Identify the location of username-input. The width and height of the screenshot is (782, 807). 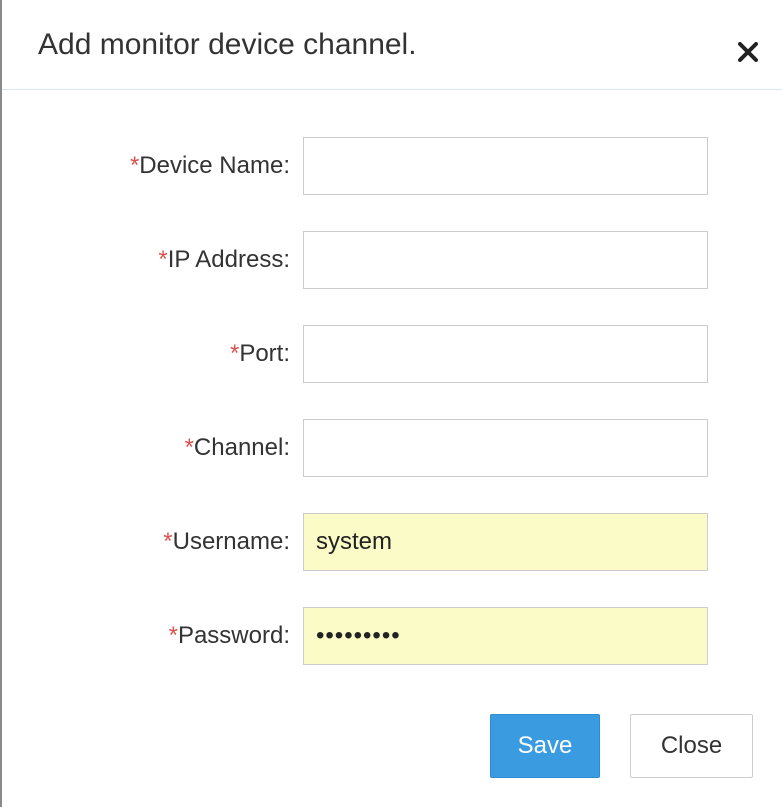
(505, 542).